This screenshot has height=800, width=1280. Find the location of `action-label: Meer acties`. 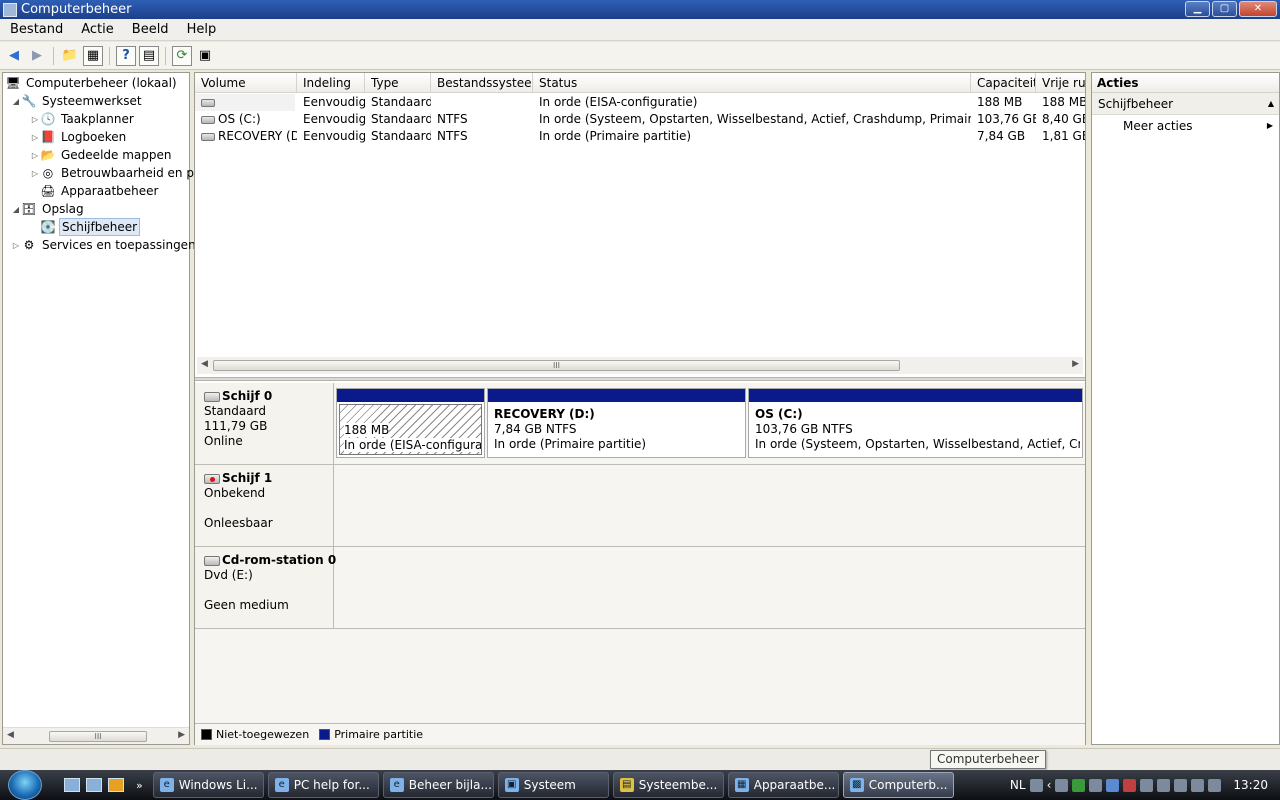

action-label: Meer acties is located at coordinates (1158, 126).